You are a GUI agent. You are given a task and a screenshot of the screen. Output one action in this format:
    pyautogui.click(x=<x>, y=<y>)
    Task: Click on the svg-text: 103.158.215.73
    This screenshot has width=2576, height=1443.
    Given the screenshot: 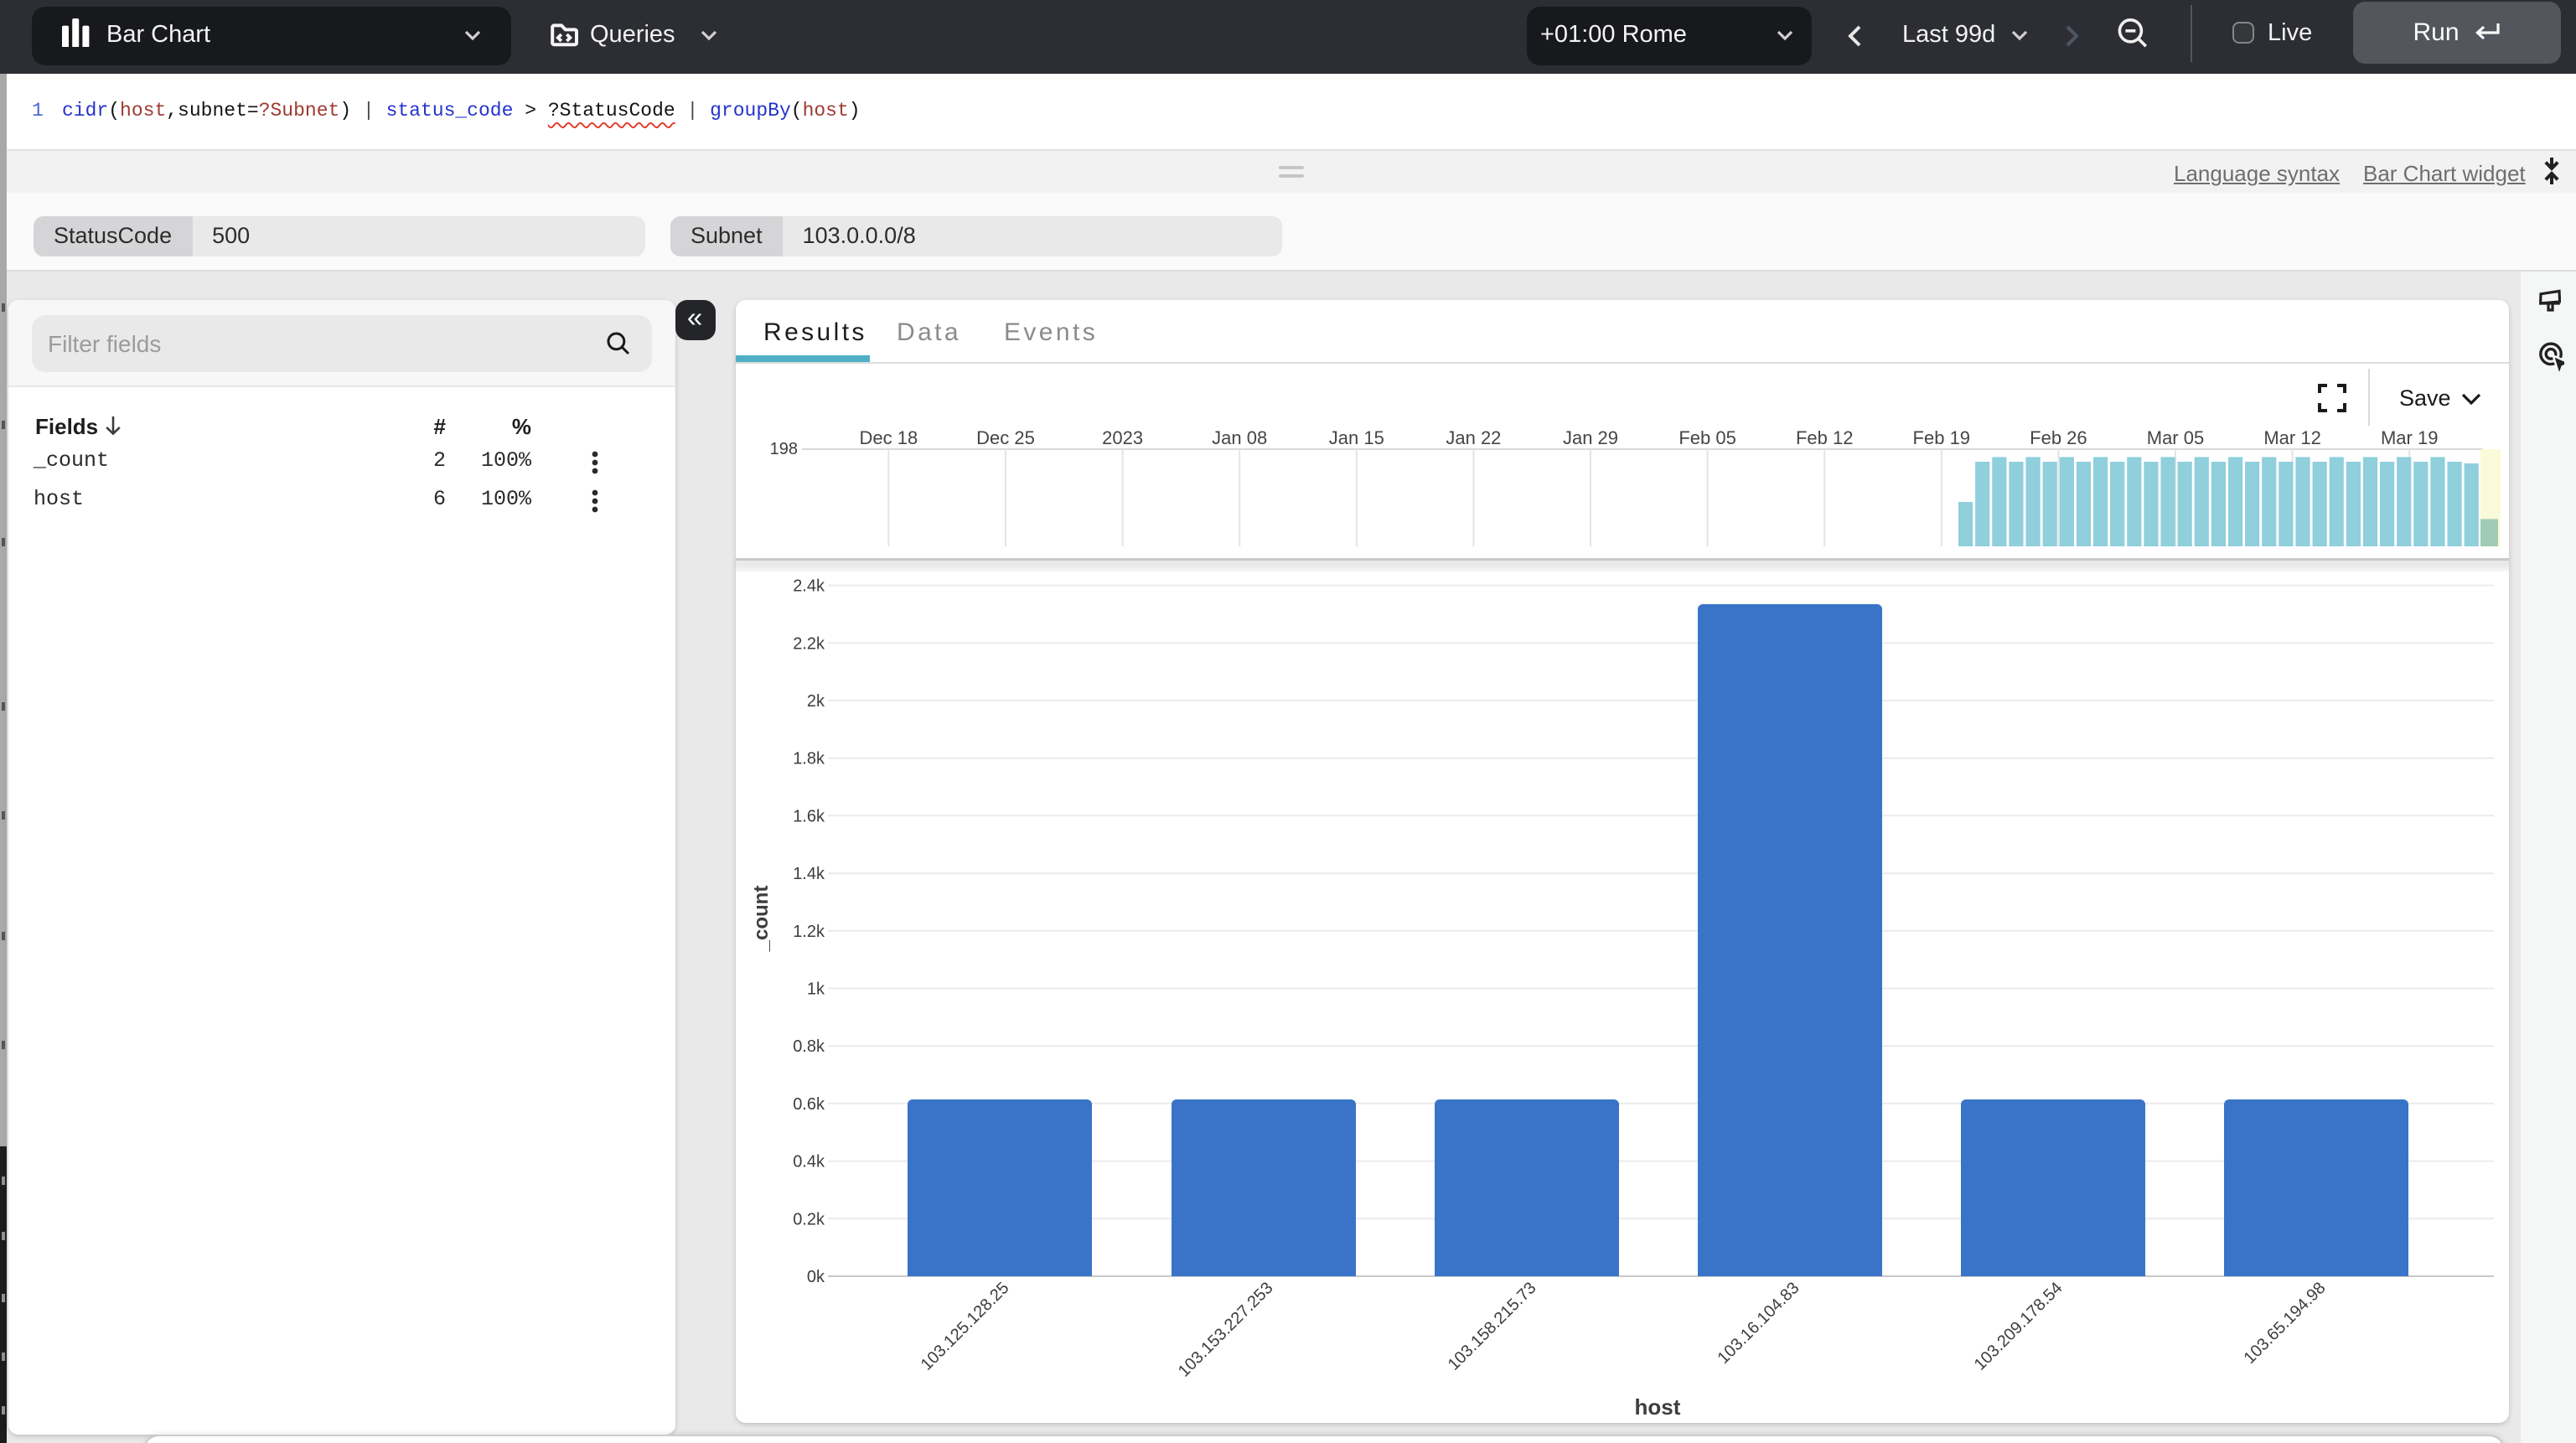 What is the action you would take?
    pyautogui.click(x=1491, y=1325)
    